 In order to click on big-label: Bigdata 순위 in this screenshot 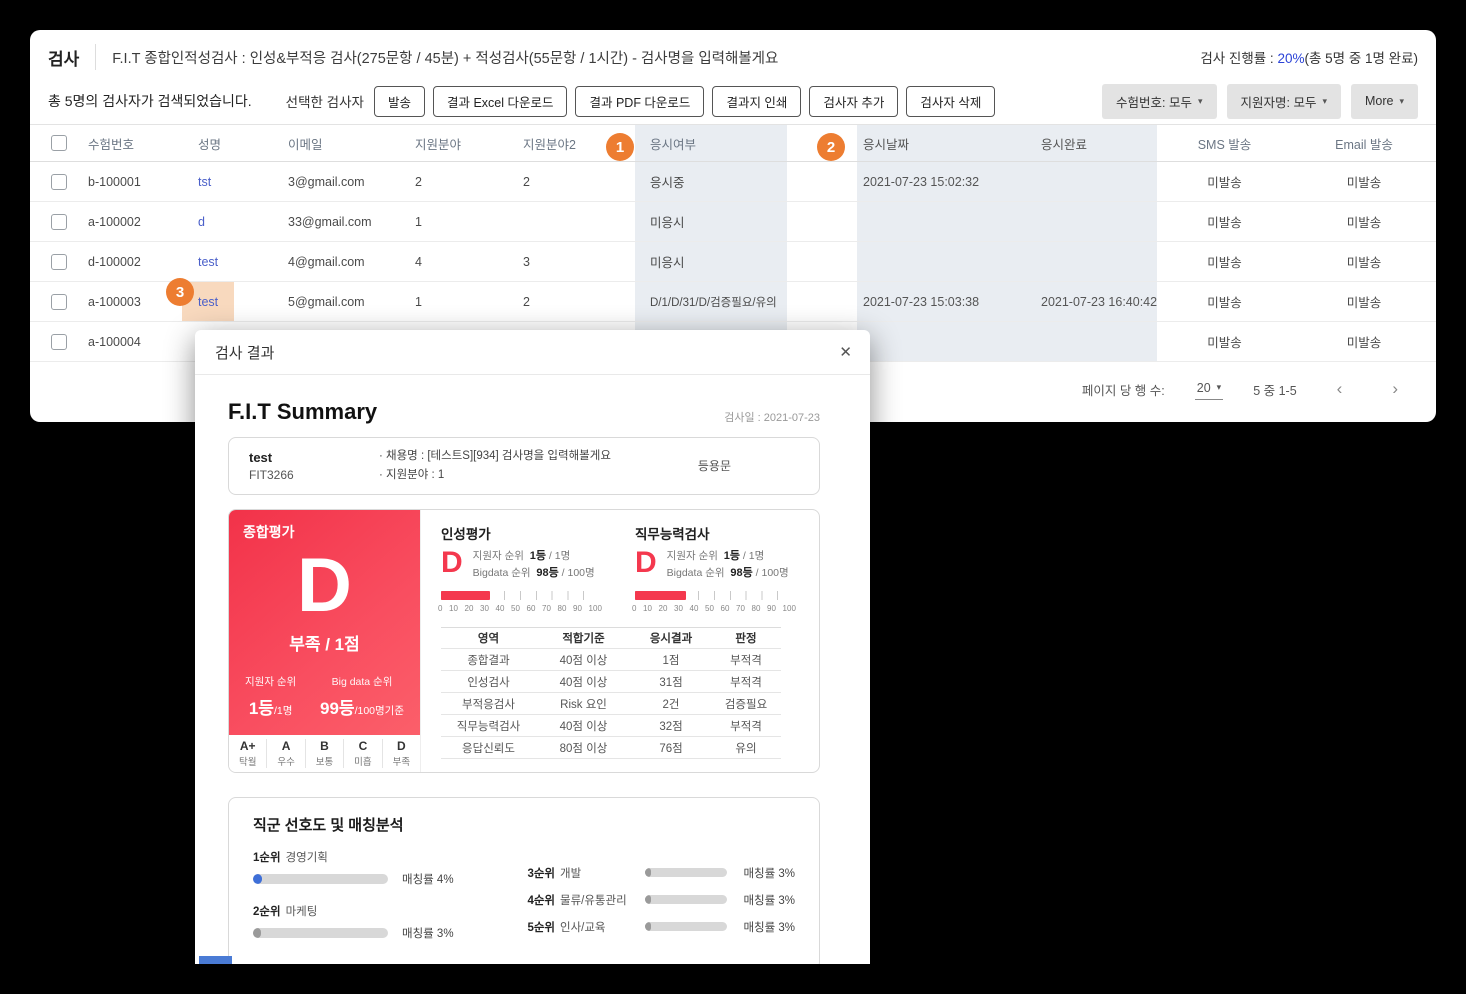, I will do `click(695, 572)`.